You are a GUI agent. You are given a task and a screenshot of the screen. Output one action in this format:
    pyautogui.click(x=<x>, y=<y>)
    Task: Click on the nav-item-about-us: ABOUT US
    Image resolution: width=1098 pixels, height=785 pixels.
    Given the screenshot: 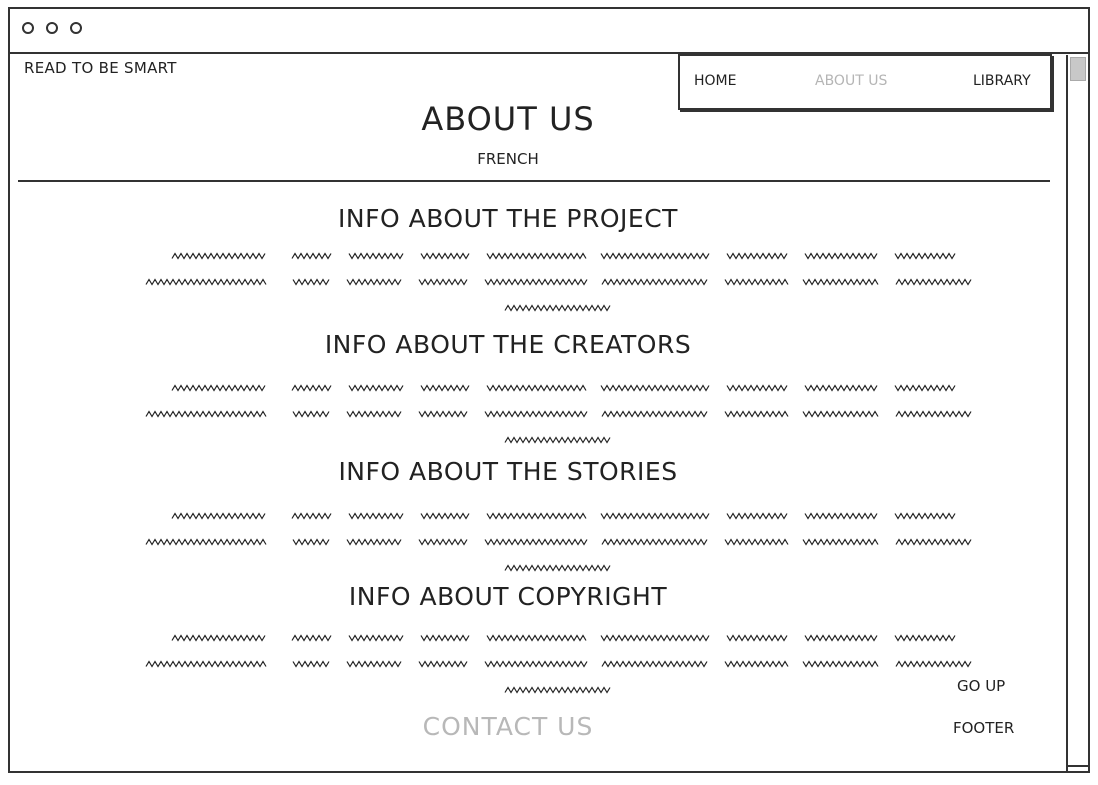 What is the action you would take?
    pyautogui.click(x=851, y=81)
    